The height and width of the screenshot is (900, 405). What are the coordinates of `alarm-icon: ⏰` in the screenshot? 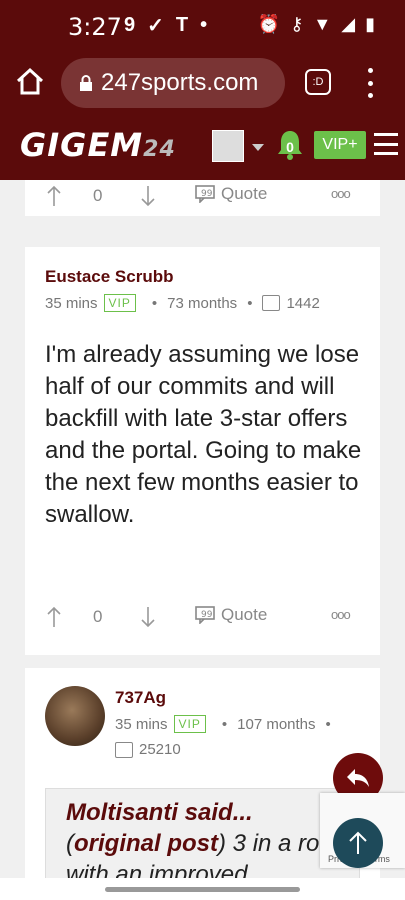 It's located at (269, 24).